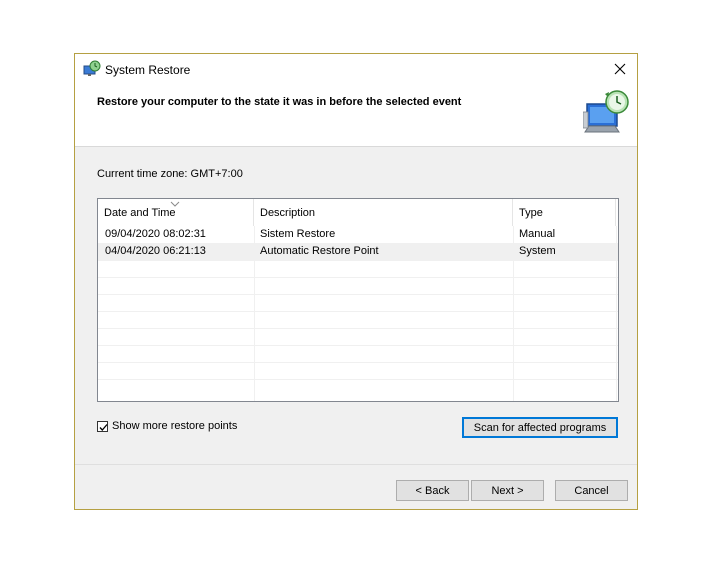 The image size is (715, 575). I want to click on cancel-button: Cancel, so click(591, 490).